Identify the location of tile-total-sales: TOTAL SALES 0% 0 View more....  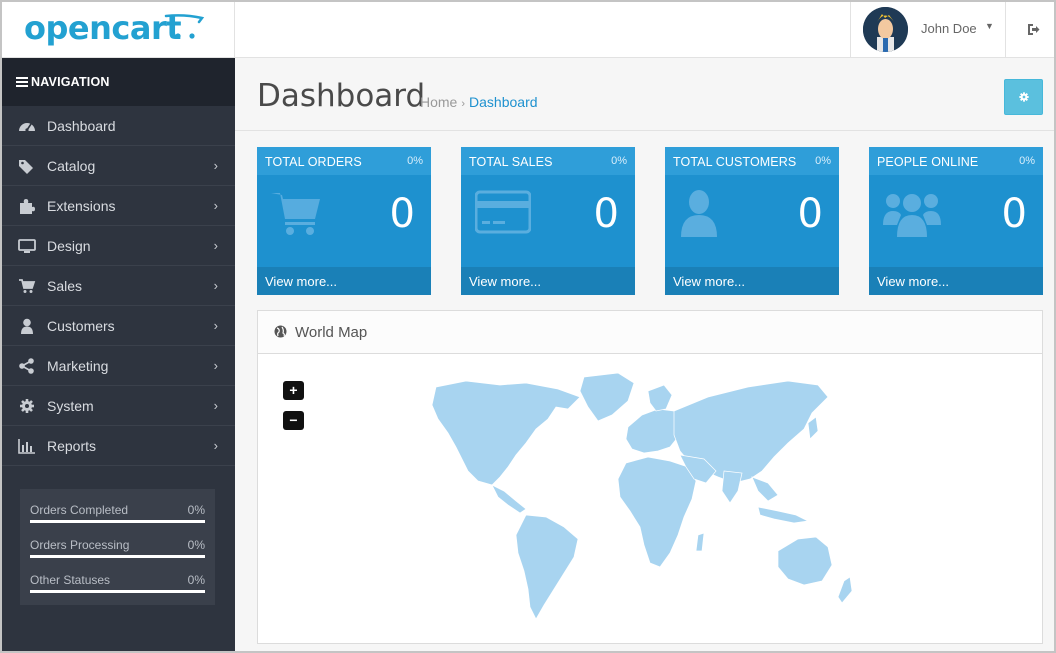
(548, 221).